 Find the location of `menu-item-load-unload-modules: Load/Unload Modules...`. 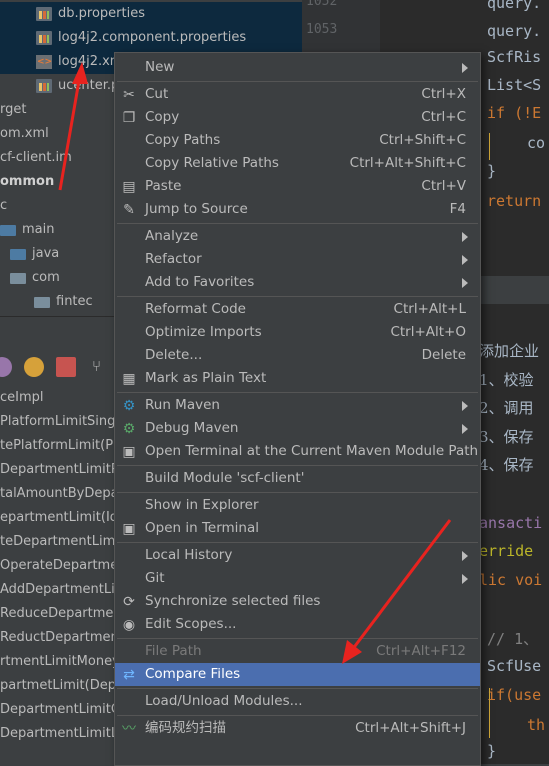

menu-item-load-unload-modules: Load/Unload Modules... is located at coordinates (297, 701).